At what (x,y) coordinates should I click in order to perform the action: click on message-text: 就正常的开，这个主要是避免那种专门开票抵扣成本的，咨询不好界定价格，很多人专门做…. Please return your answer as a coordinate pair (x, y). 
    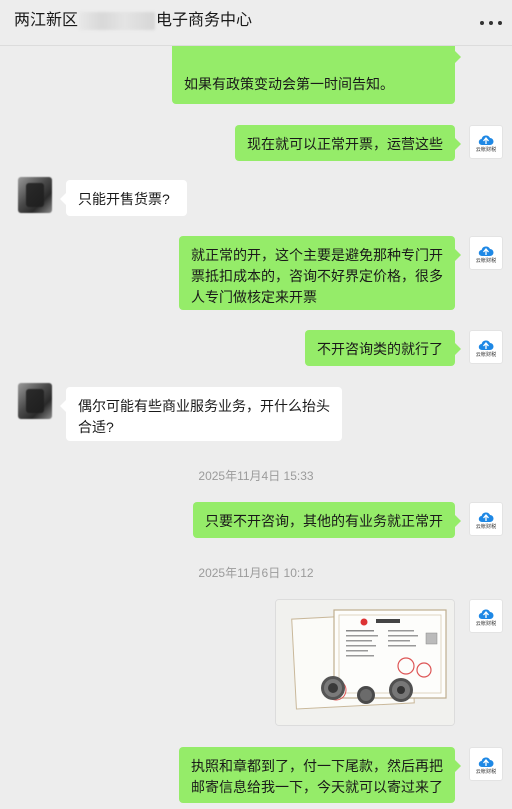
    Looking at the image, I should click on (317, 276).